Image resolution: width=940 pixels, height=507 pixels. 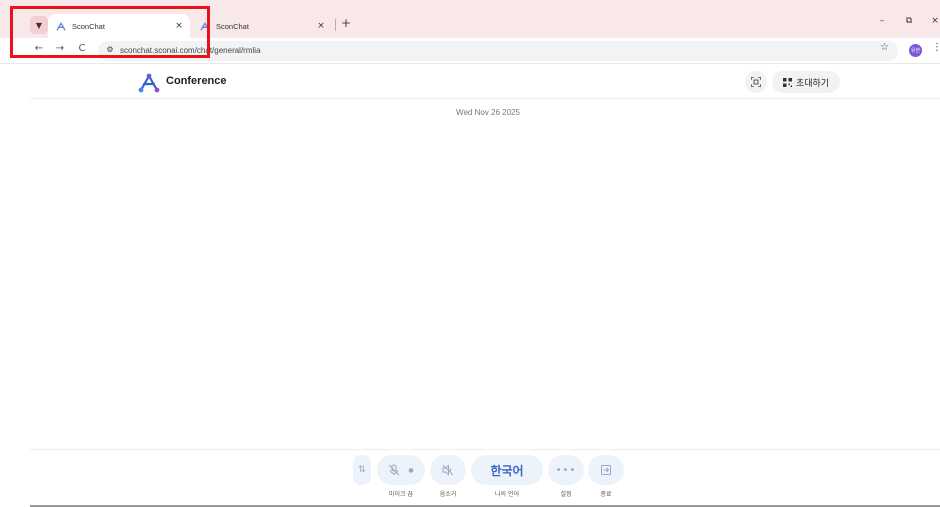 I want to click on exit-button, so click(x=606, y=470).